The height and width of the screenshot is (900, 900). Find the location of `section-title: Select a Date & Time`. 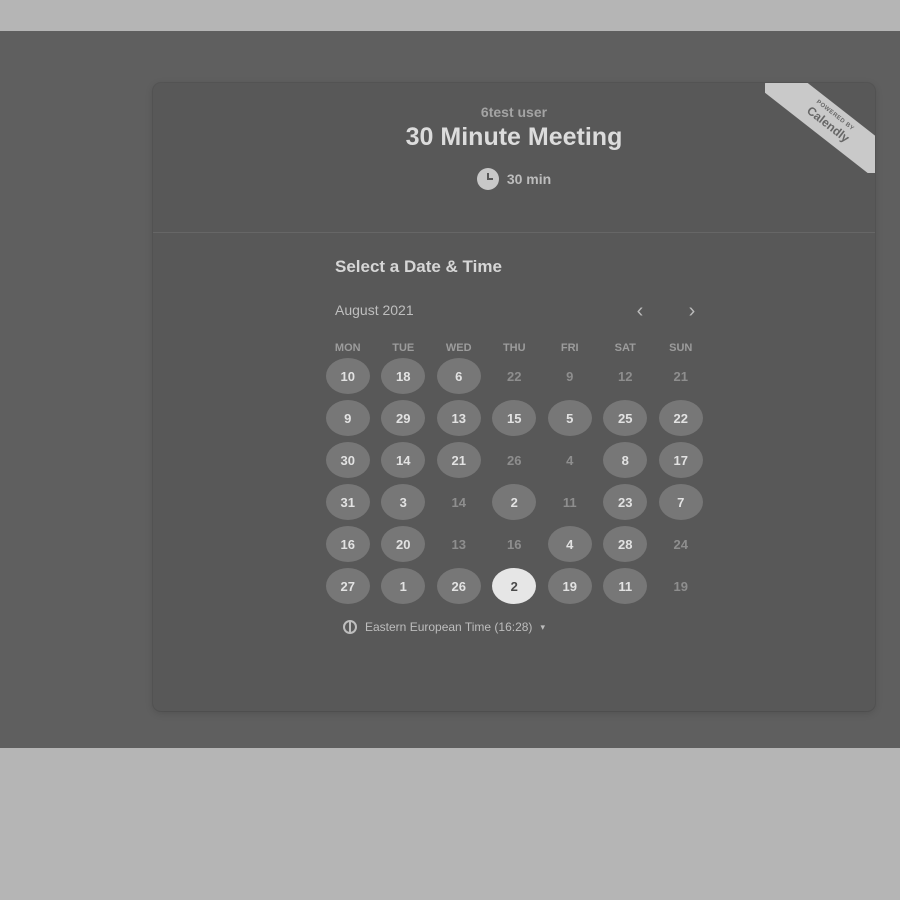

section-title: Select a Date & Time is located at coordinates (418, 266).